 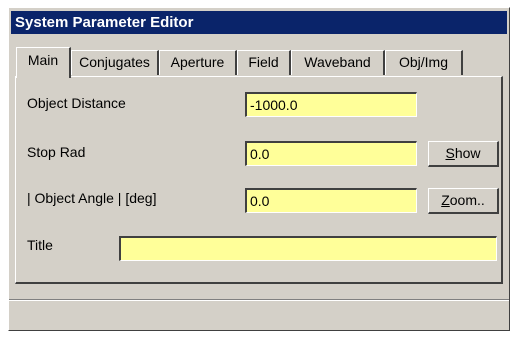 I want to click on window-title: System Parameter Editor, so click(x=104, y=22).